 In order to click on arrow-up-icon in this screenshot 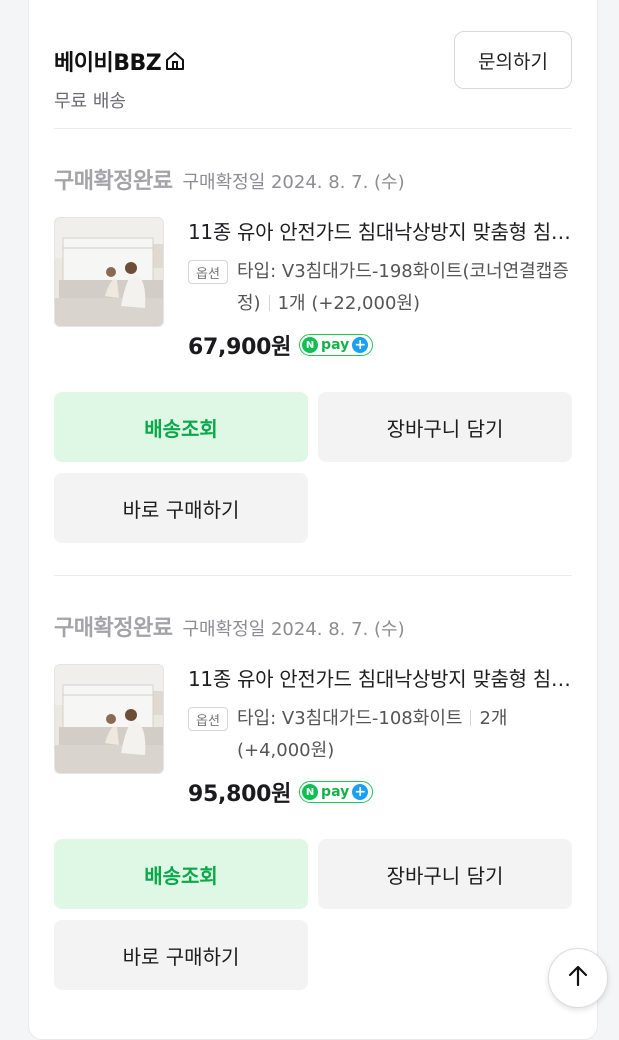, I will do `click(578, 978)`.